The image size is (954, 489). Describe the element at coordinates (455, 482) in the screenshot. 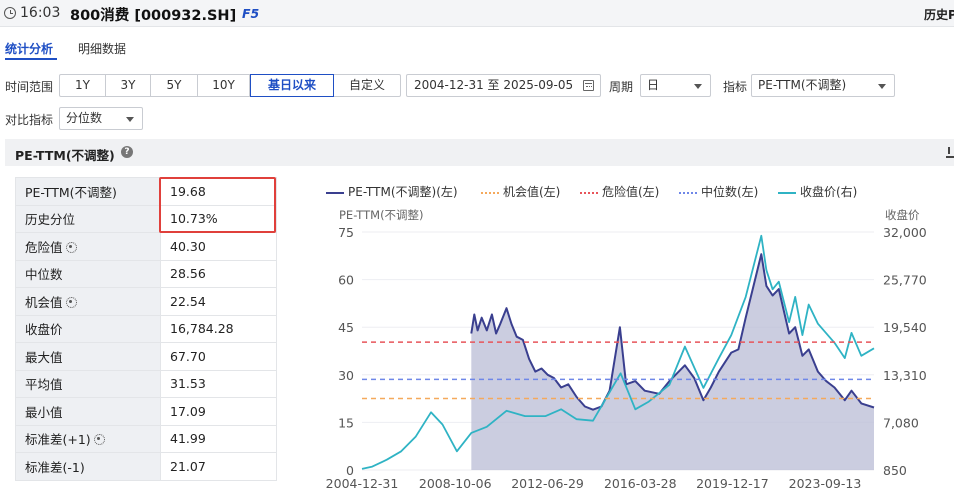

I see `x-tick-label: 2008-10-06` at that location.